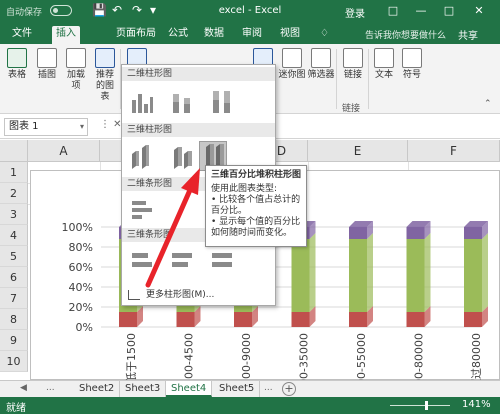 Image resolution: width=500 pixels, height=414 pixels. What do you see at coordinates (250, 405) in the screenshot?
I see `status-bar: 就绪 141%` at bounding box center [250, 405].